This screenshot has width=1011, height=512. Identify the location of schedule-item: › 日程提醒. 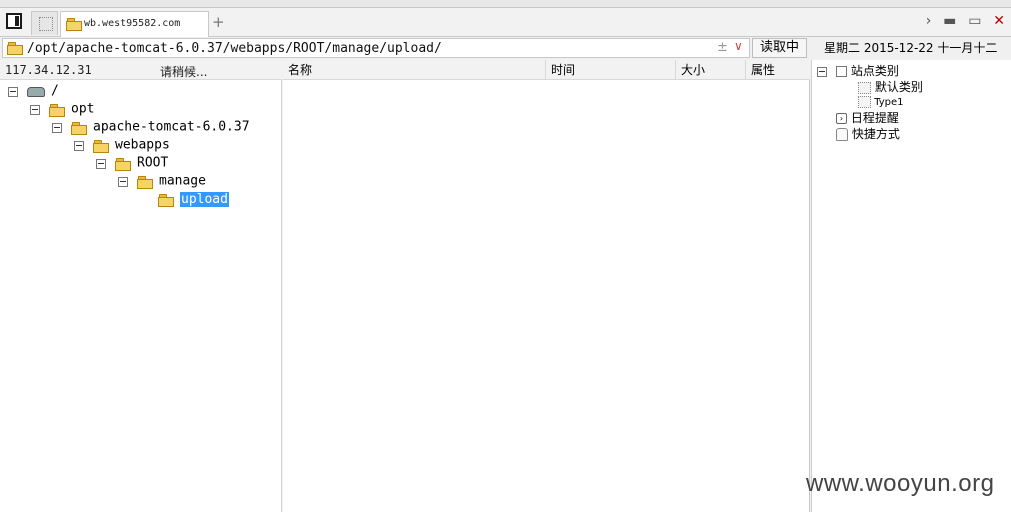
(867, 118).